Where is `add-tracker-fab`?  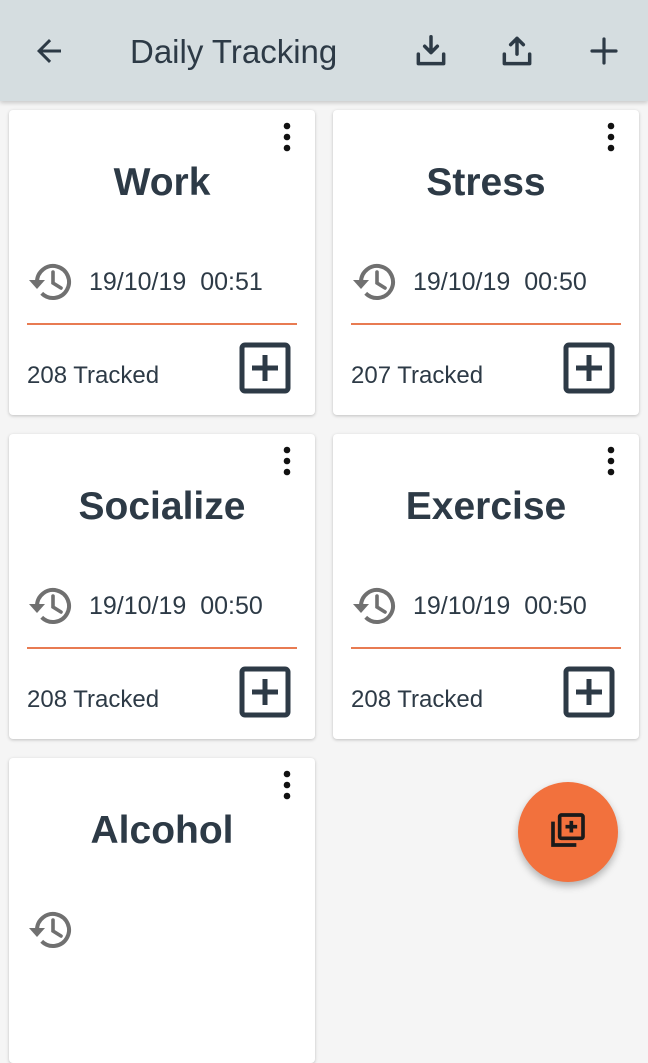
add-tracker-fab is located at coordinates (568, 832).